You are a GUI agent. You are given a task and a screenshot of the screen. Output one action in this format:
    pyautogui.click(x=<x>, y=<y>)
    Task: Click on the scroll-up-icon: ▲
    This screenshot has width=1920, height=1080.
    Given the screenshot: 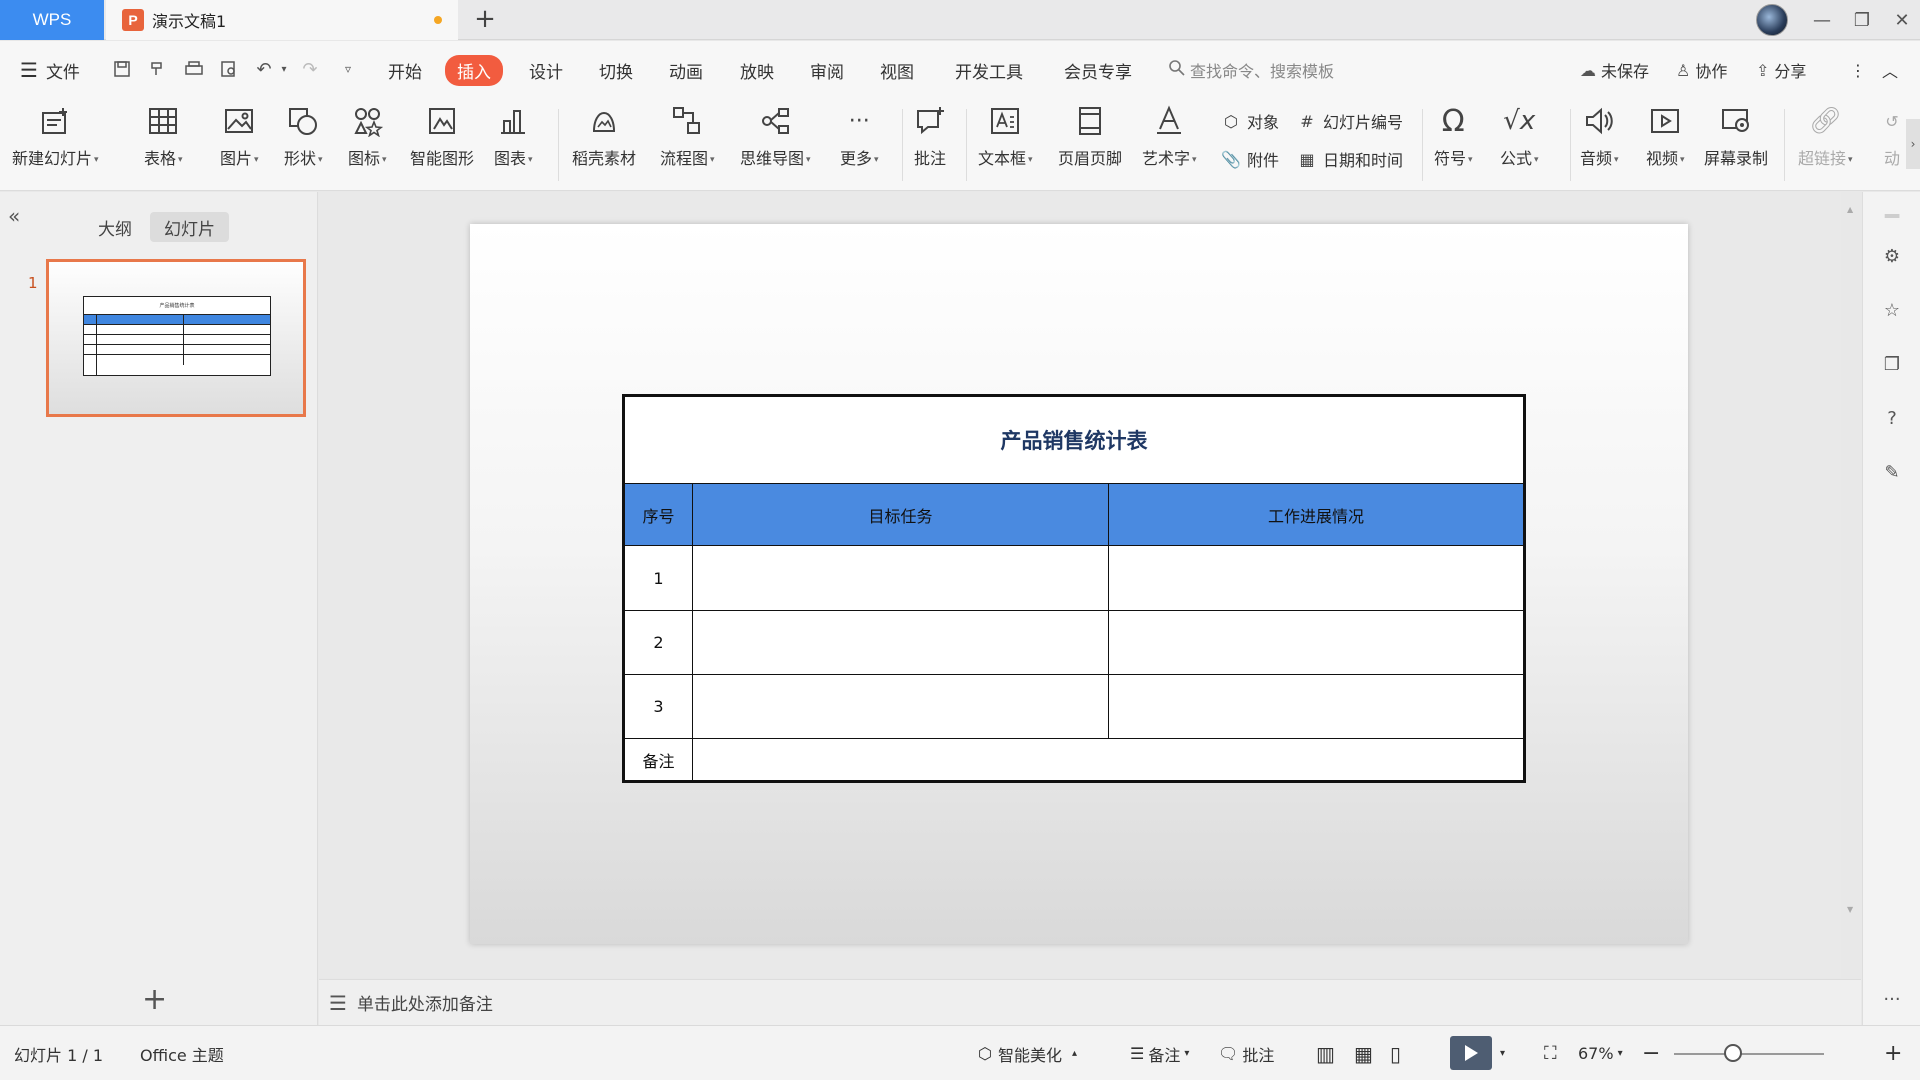 What is the action you would take?
    pyautogui.click(x=1850, y=209)
    